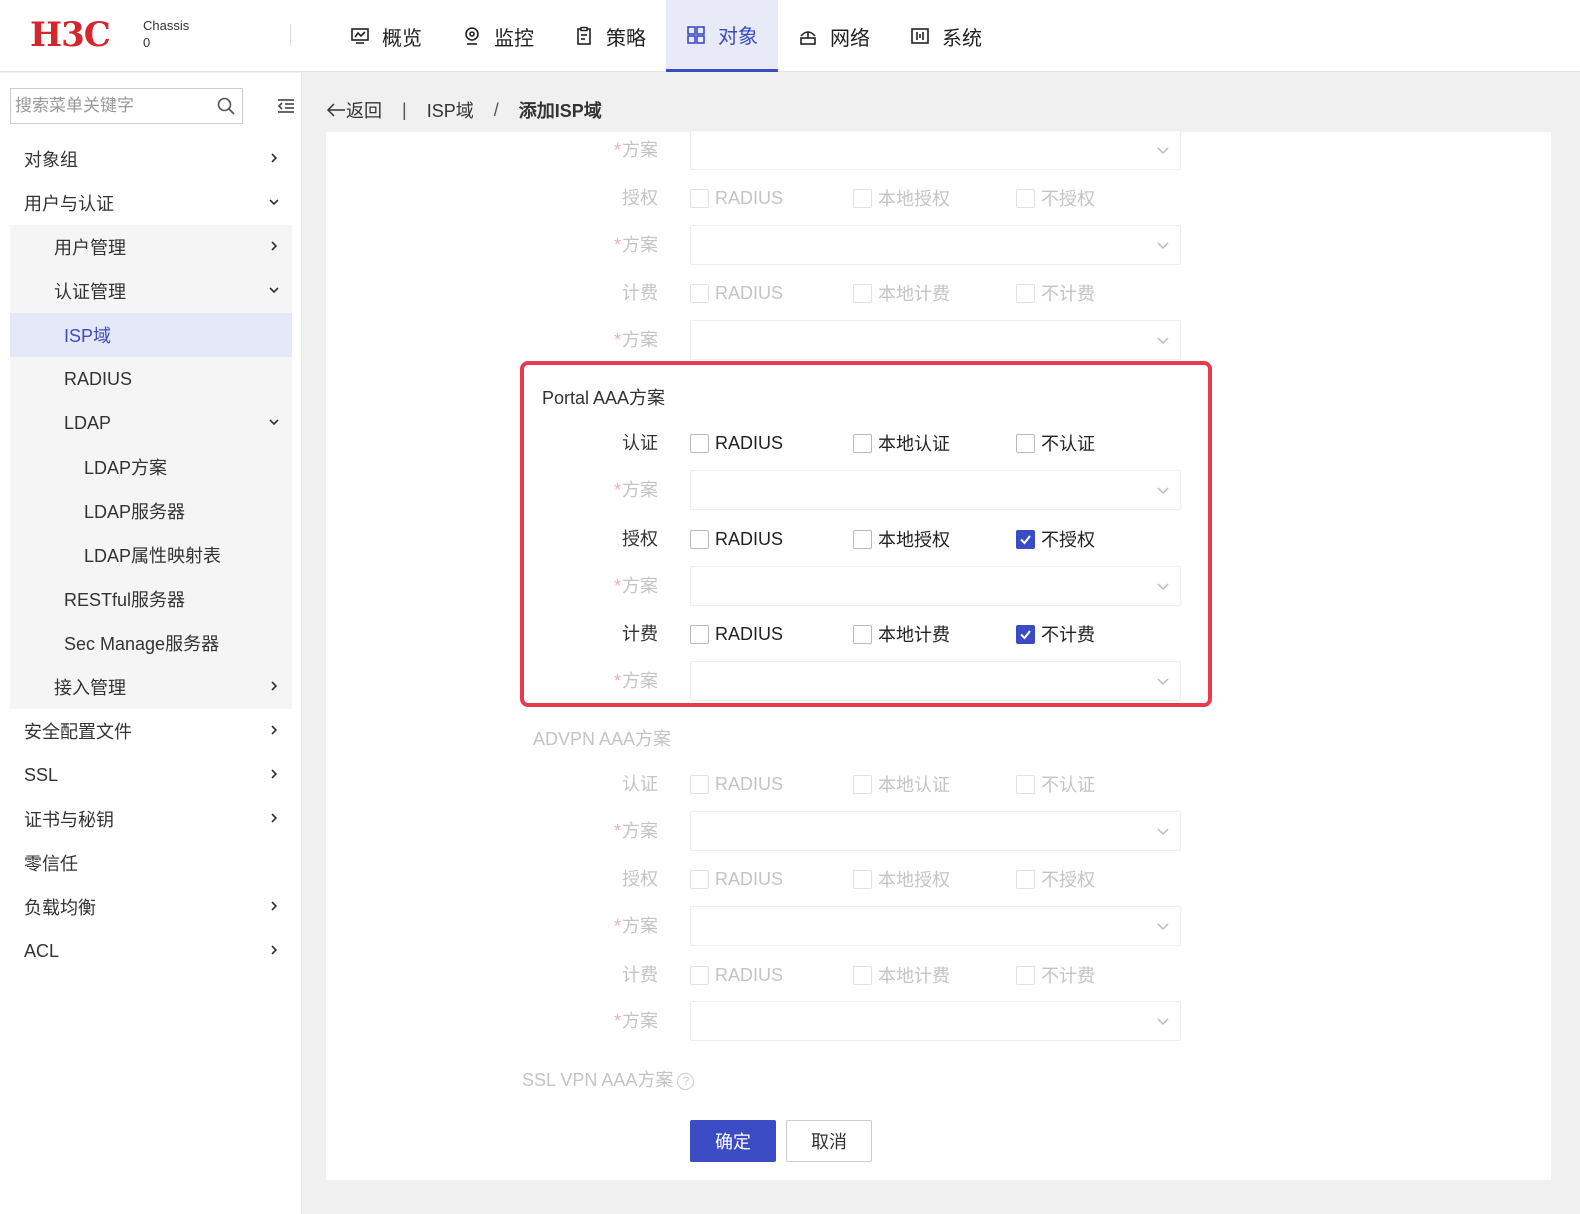 This screenshot has height=1214, width=1580. I want to click on advpn-acct-radius-checkbox: RADIUS, so click(736, 975).